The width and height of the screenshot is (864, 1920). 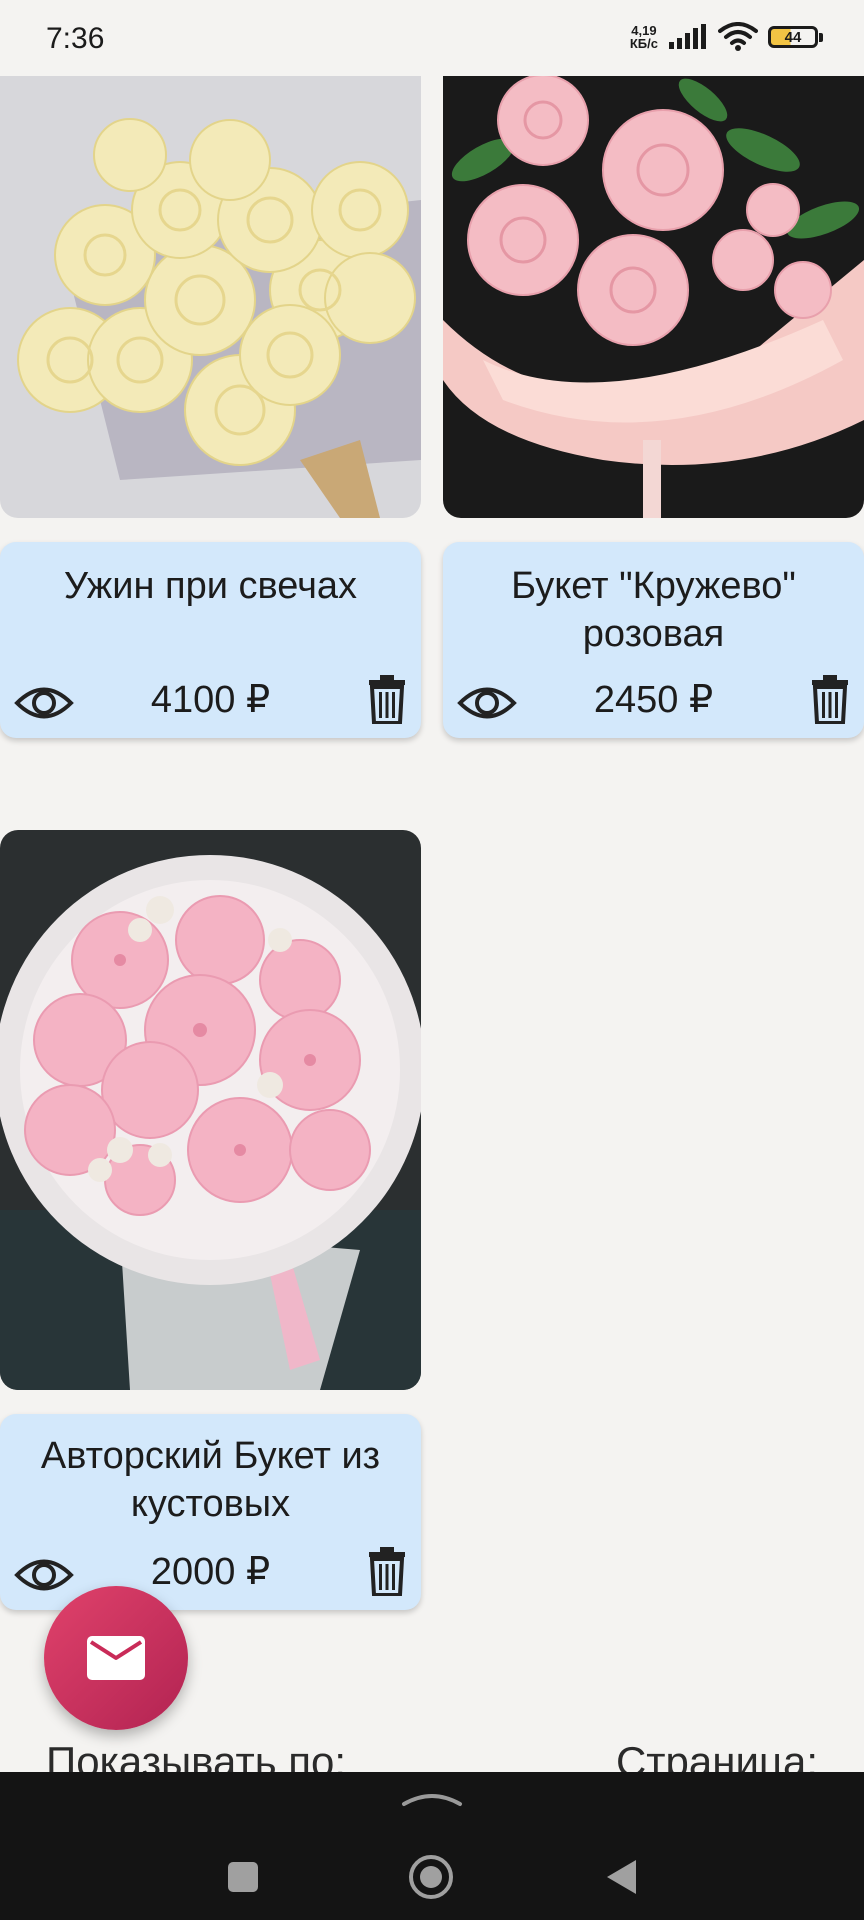 What do you see at coordinates (738, 36) in the screenshot?
I see `wifi-icon` at bounding box center [738, 36].